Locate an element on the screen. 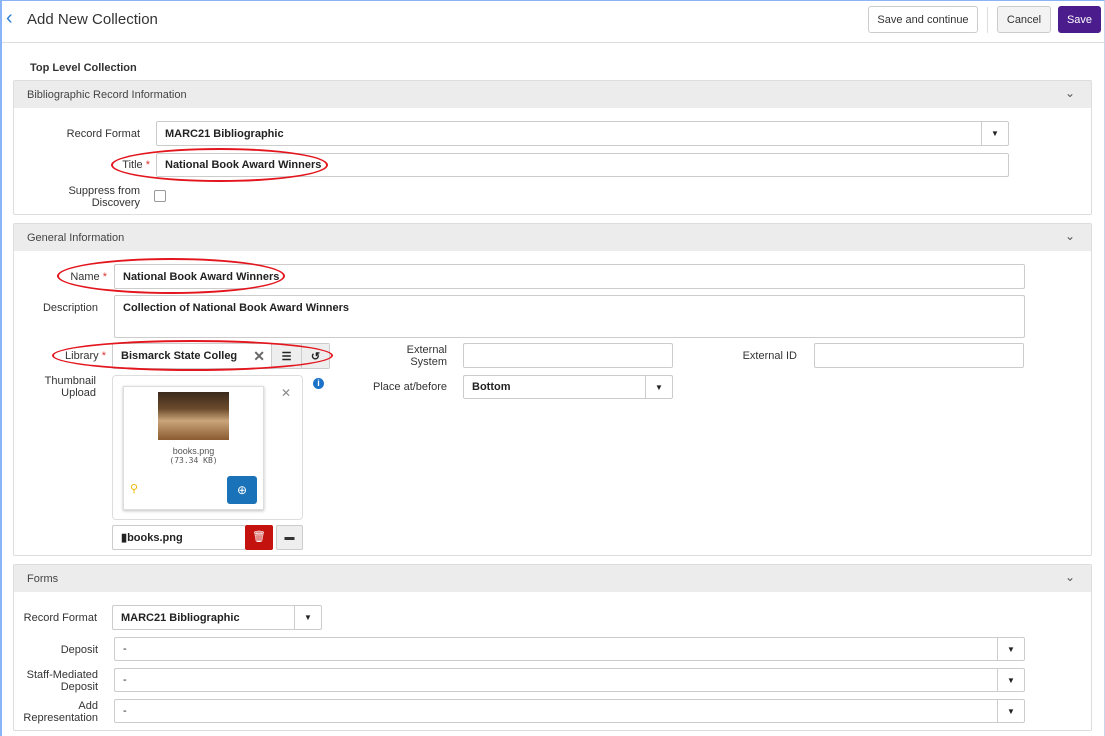 This screenshot has width=1105, height=736. page-title: Add New Collection is located at coordinates (92, 19).